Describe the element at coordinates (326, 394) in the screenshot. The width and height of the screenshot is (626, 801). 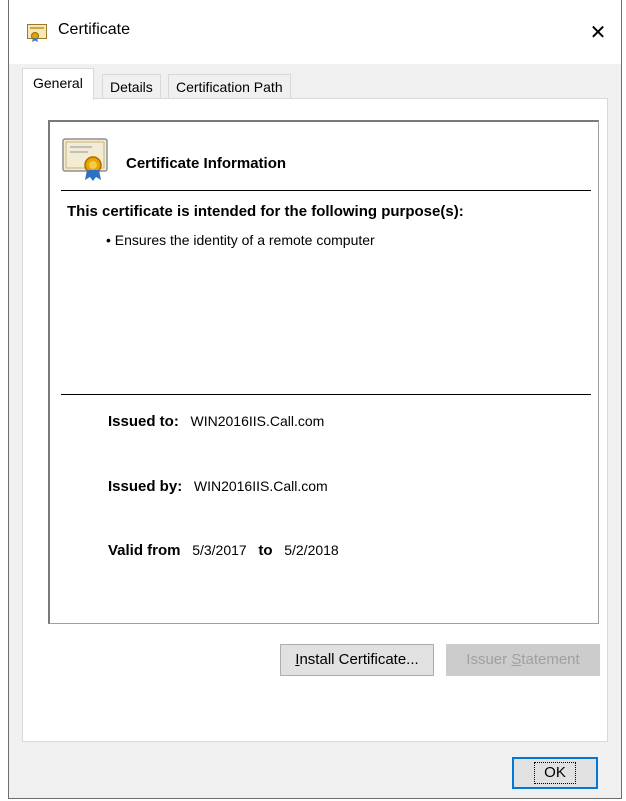
I see `divider-bottom` at that location.